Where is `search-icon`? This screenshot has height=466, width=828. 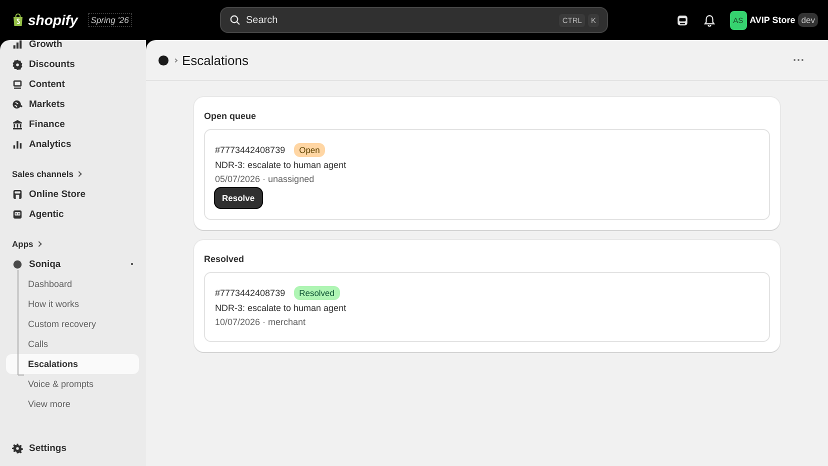 search-icon is located at coordinates (235, 20).